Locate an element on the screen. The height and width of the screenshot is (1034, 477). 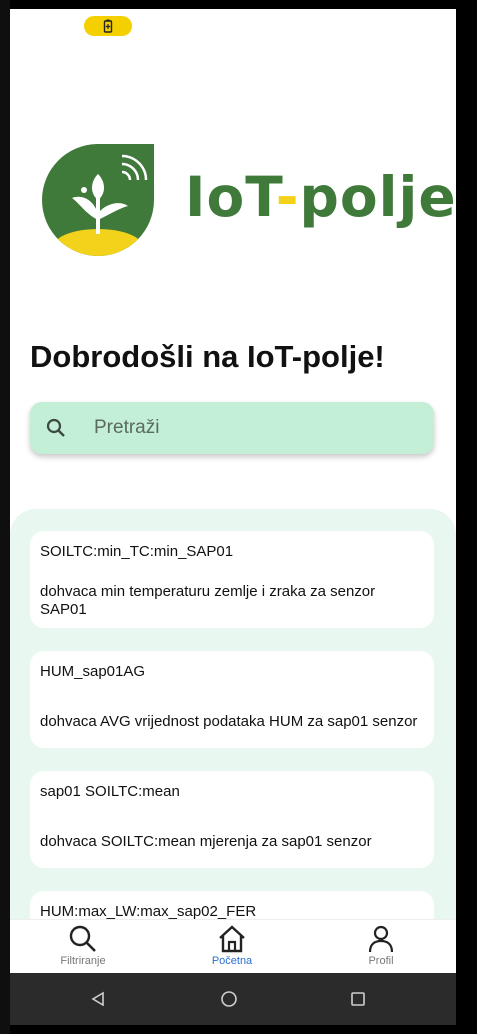
list-item-title: sap01 SOILTC:mean is located at coordinates (110, 791).